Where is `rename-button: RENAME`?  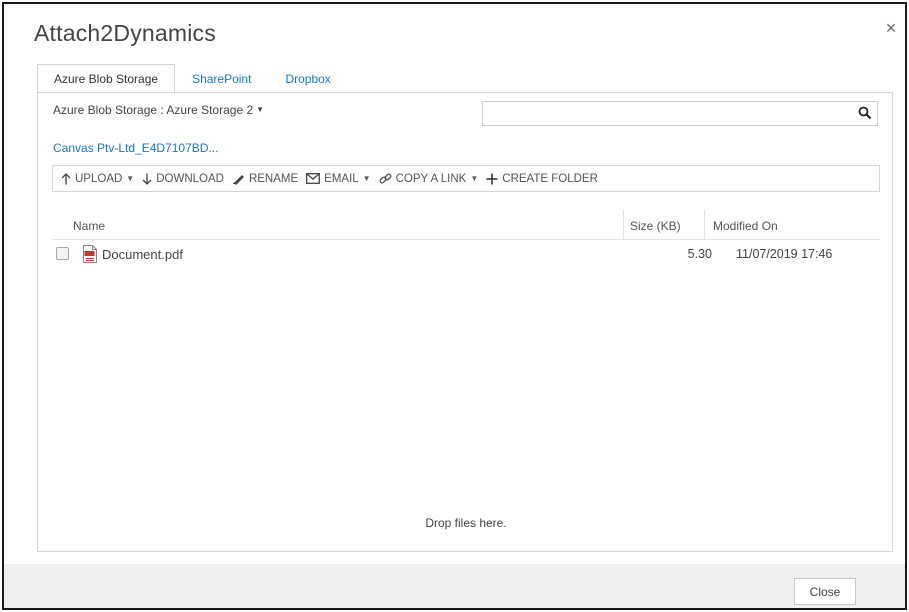
rename-button: RENAME is located at coordinates (265, 179).